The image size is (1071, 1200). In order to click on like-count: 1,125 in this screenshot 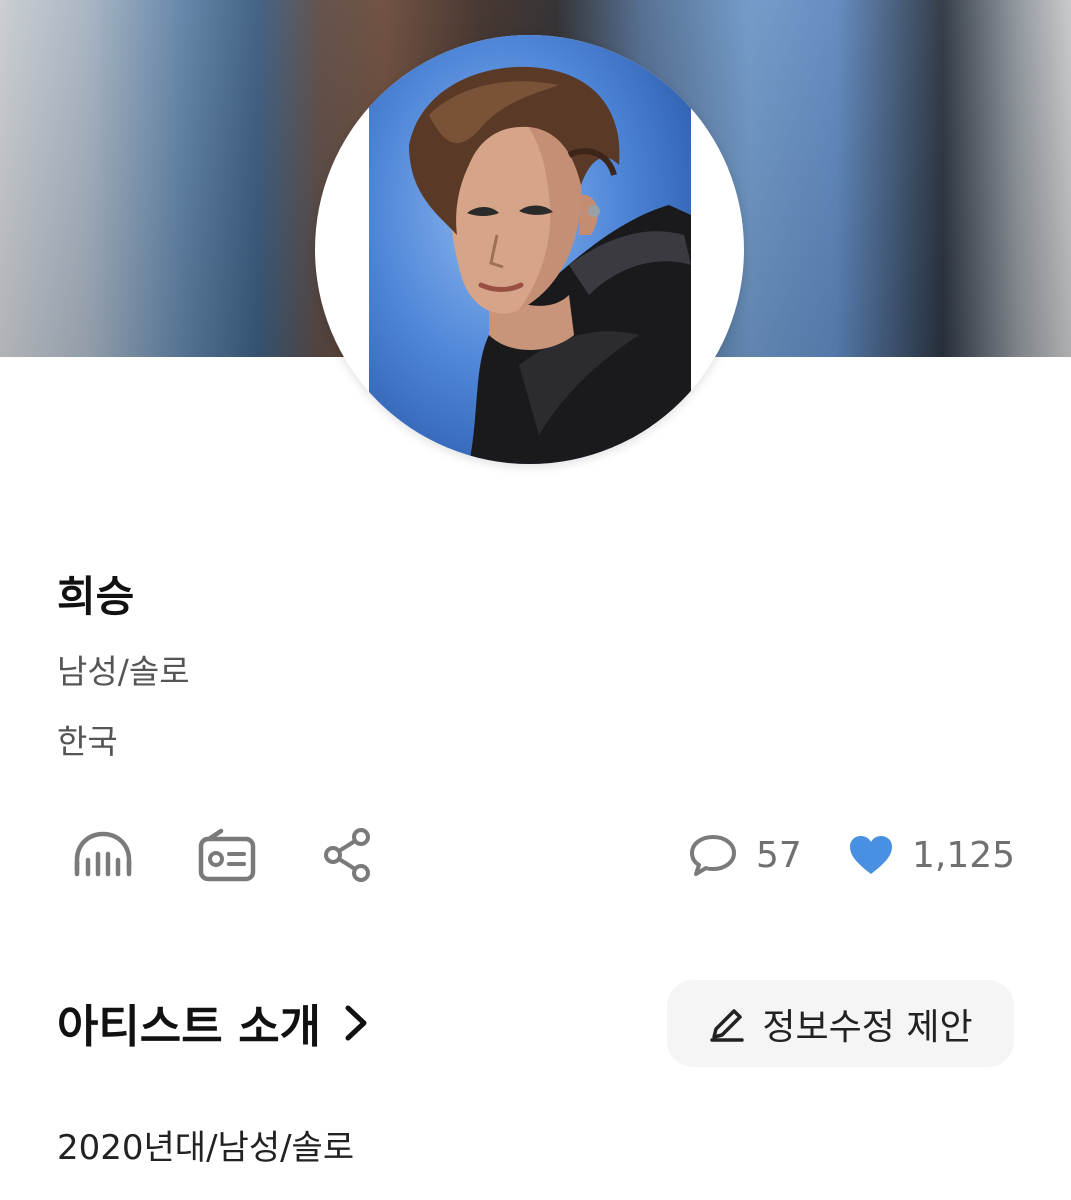, I will do `click(931, 855)`.